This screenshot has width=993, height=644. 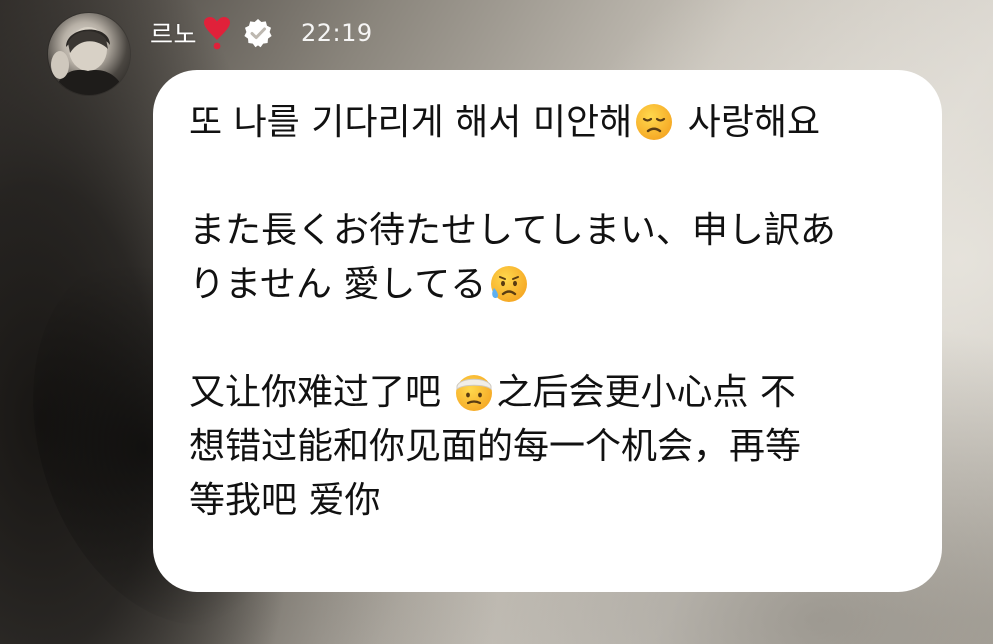 I want to click on face-with-head-bandage-emoji, so click(x=474, y=392).